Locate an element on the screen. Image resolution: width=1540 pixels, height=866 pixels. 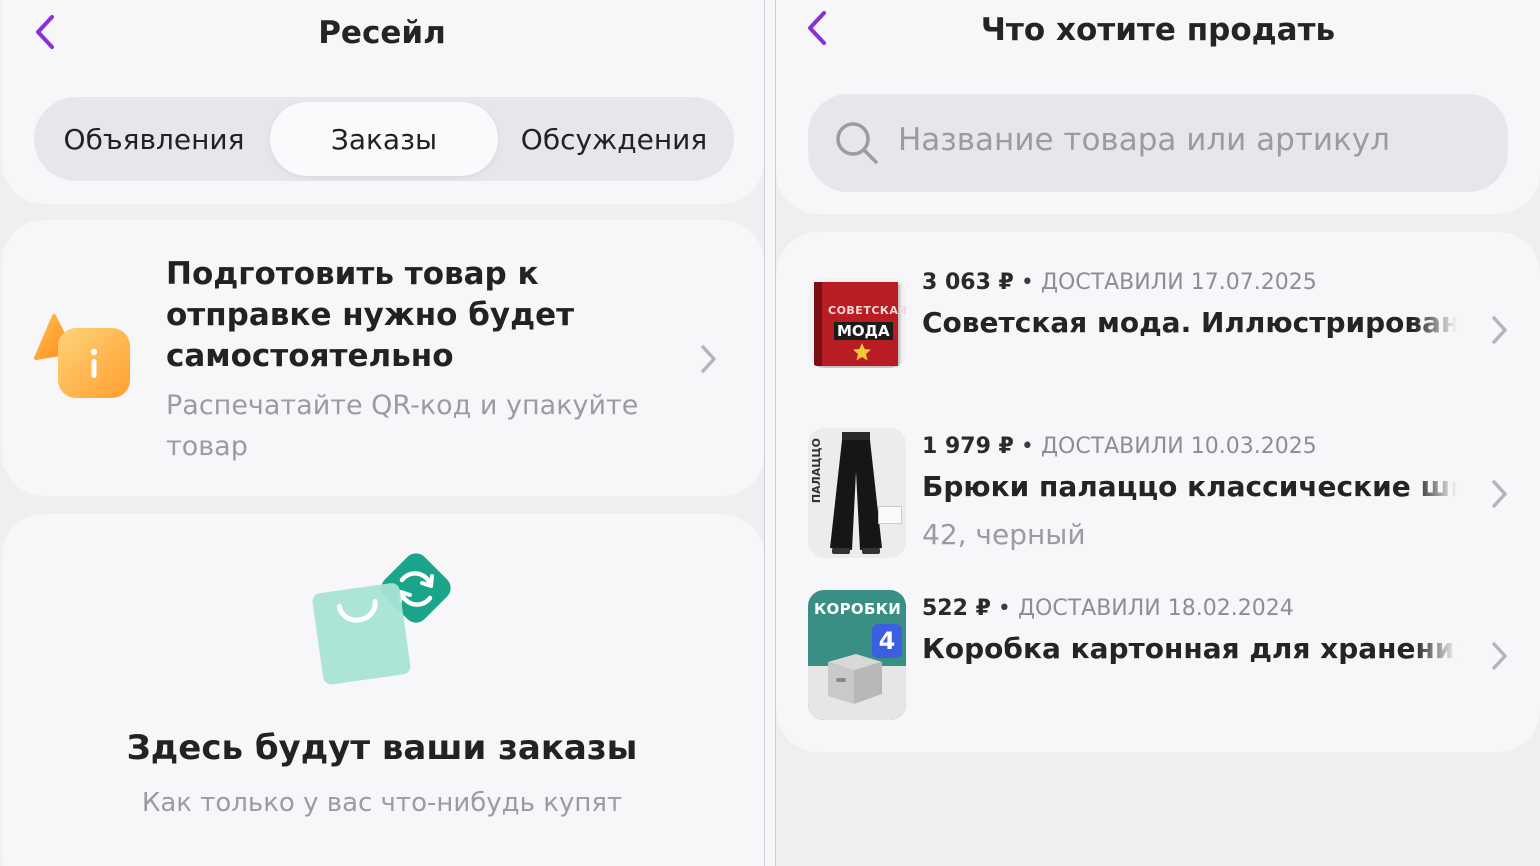
search-input: Название товара или артикул is located at coordinates (1144, 140).